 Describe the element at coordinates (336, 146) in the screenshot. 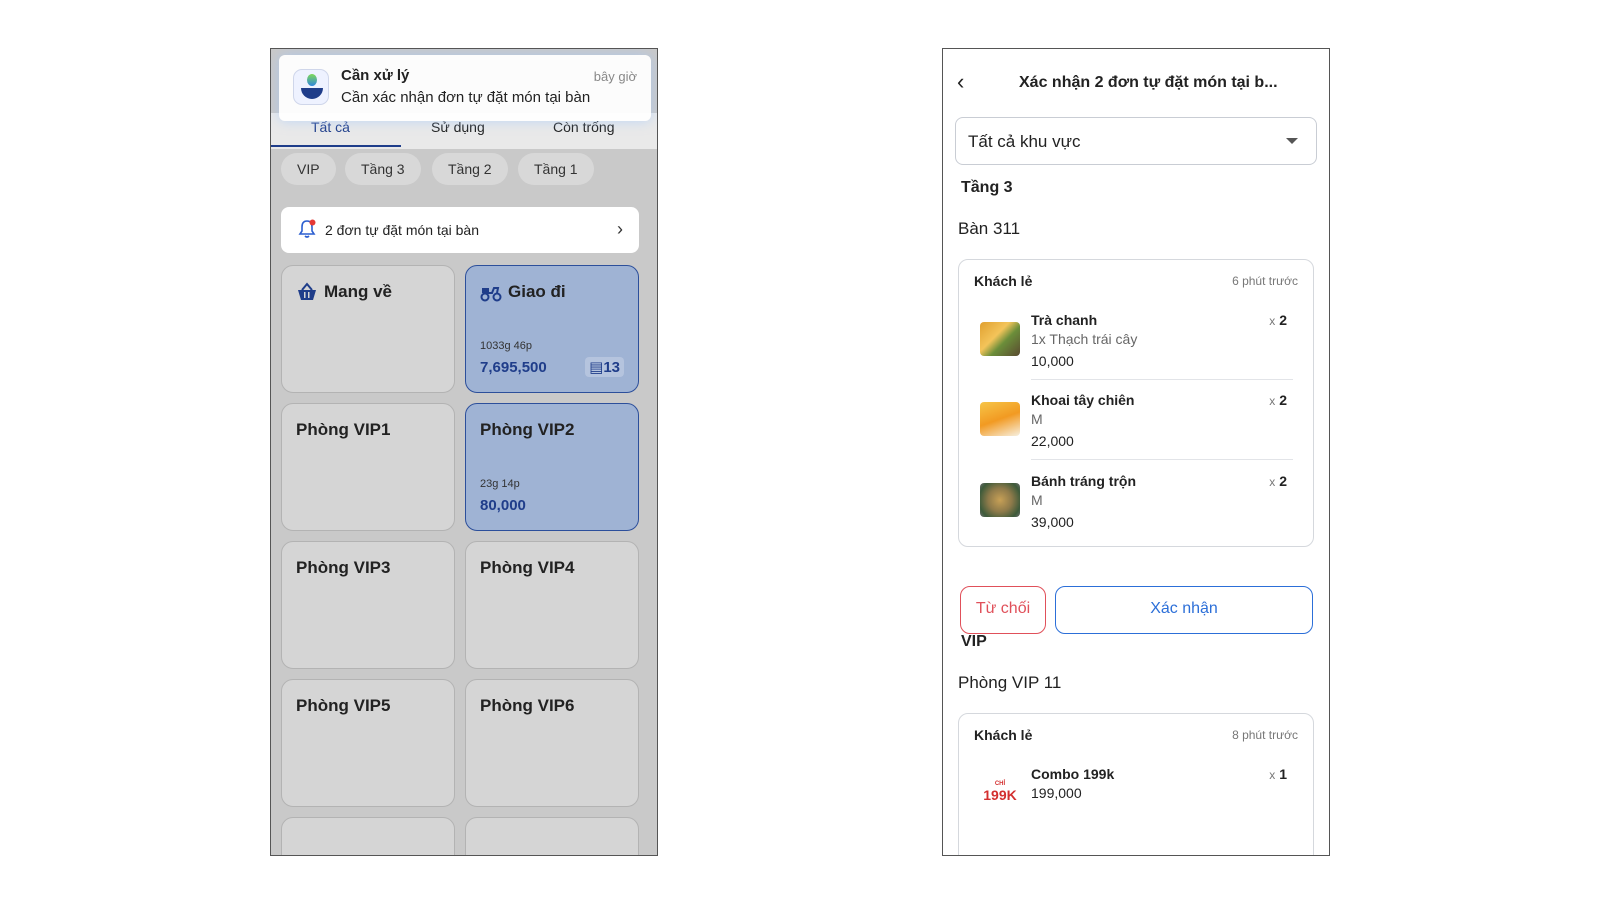

I see `active-tab-indicator` at that location.